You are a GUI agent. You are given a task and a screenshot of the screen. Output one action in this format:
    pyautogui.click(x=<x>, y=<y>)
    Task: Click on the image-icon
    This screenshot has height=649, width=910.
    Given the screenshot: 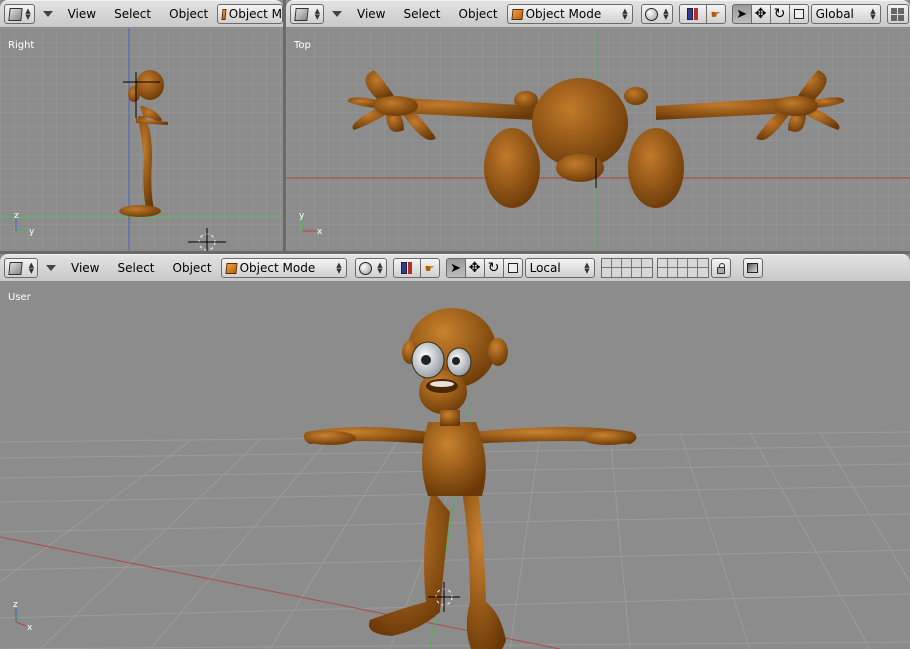 What is the action you would take?
    pyautogui.click(x=753, y=268)
    